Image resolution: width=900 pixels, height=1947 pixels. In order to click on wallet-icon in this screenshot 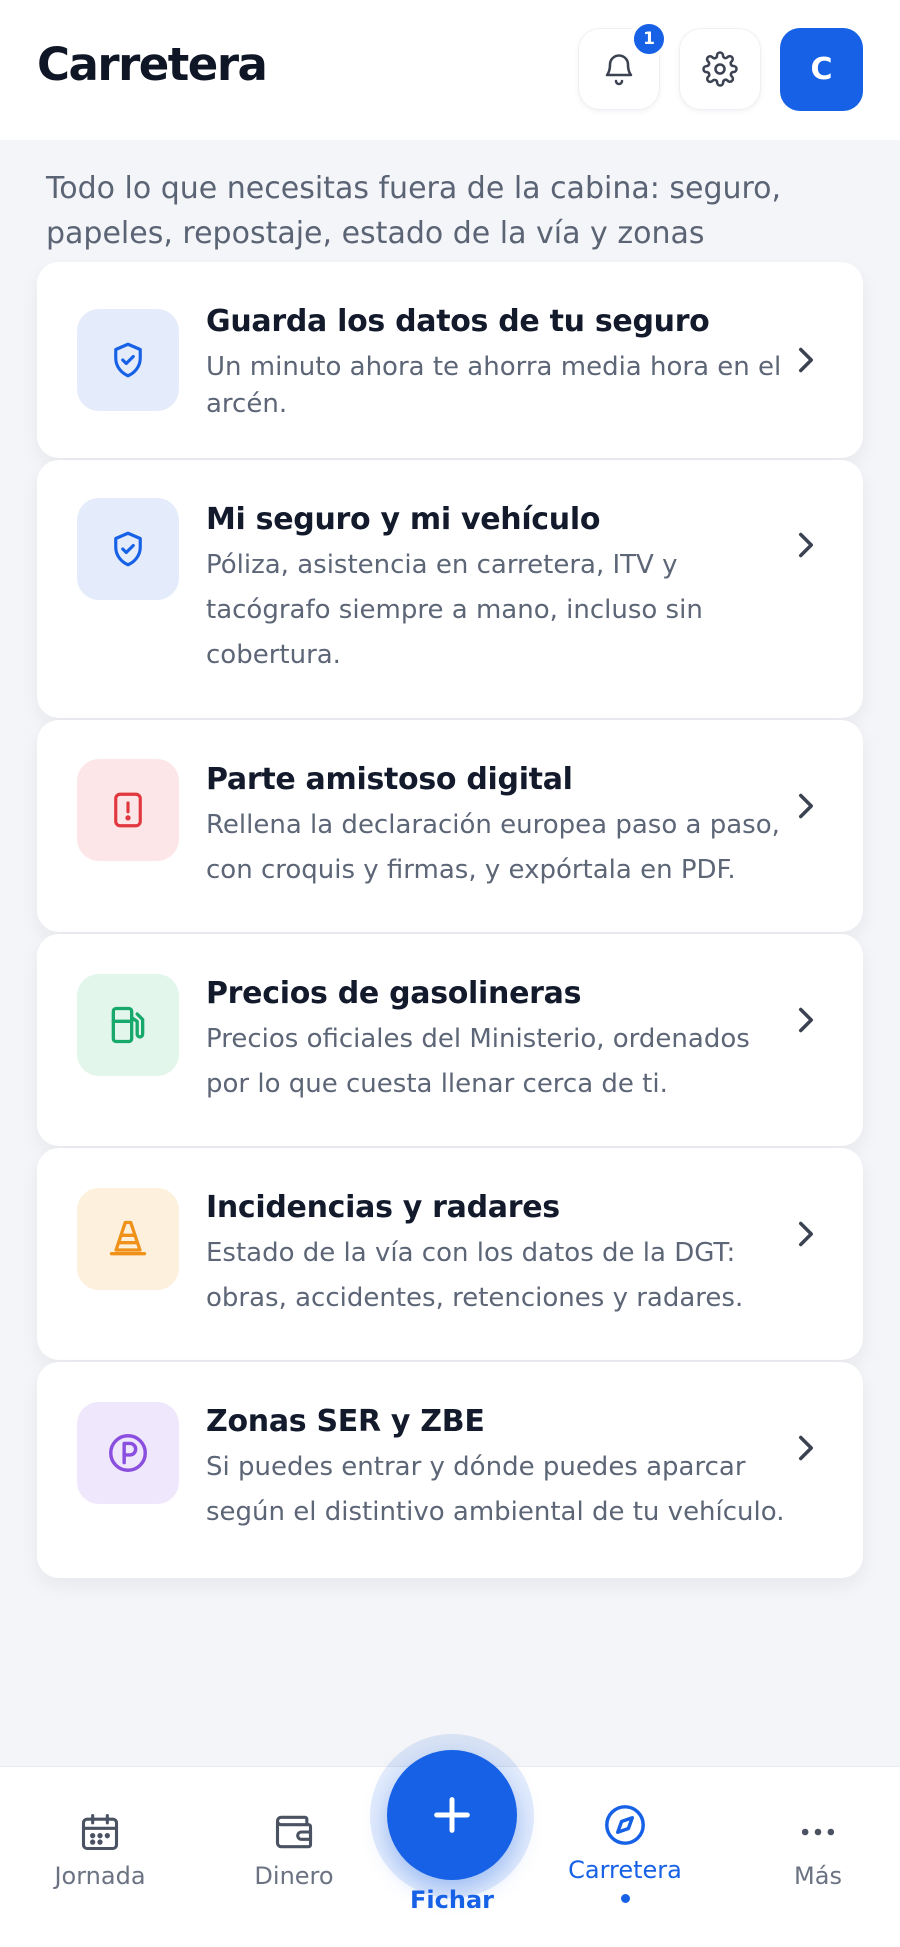, I will do `click(294, 1832)`.